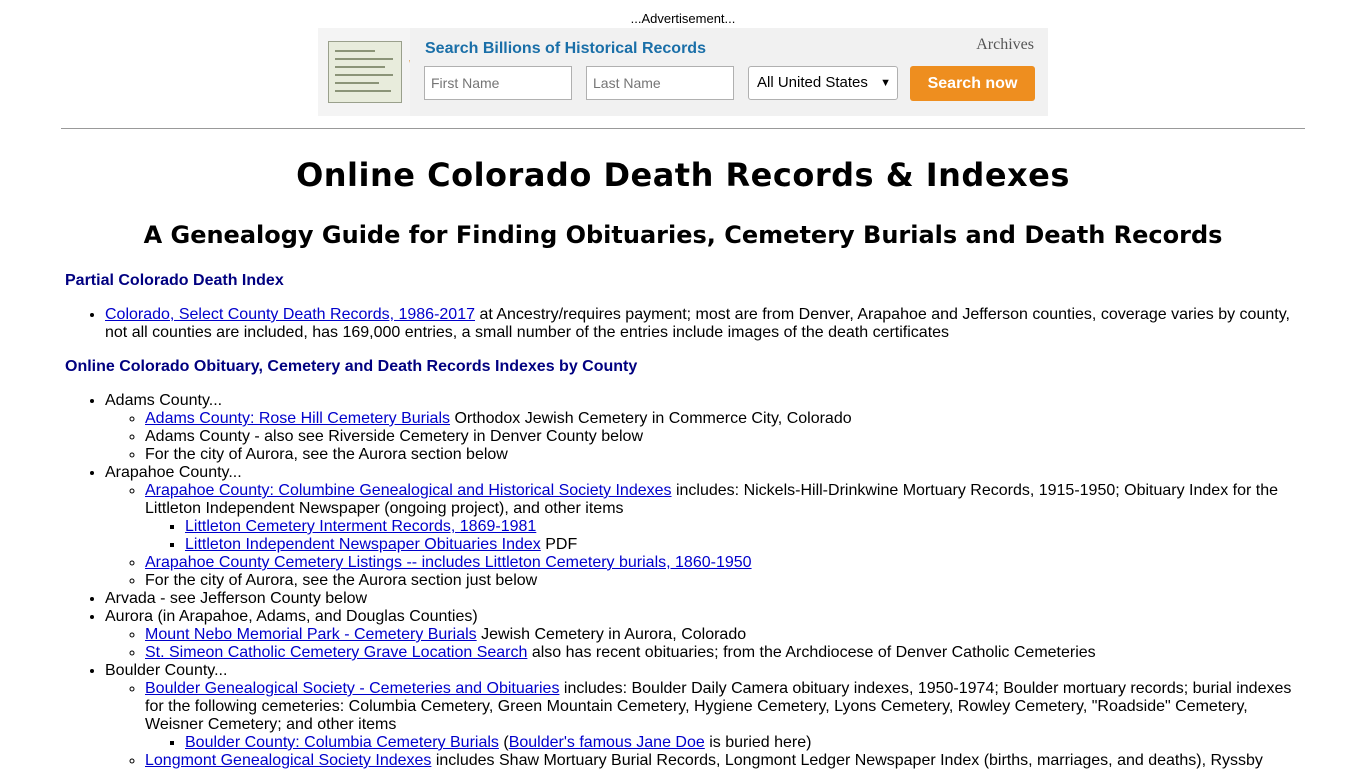 This screenshot has width=1366, height=770. Describe the element at coordinates (498, 83) in the screenshot. I see `first-name-input` at that location.